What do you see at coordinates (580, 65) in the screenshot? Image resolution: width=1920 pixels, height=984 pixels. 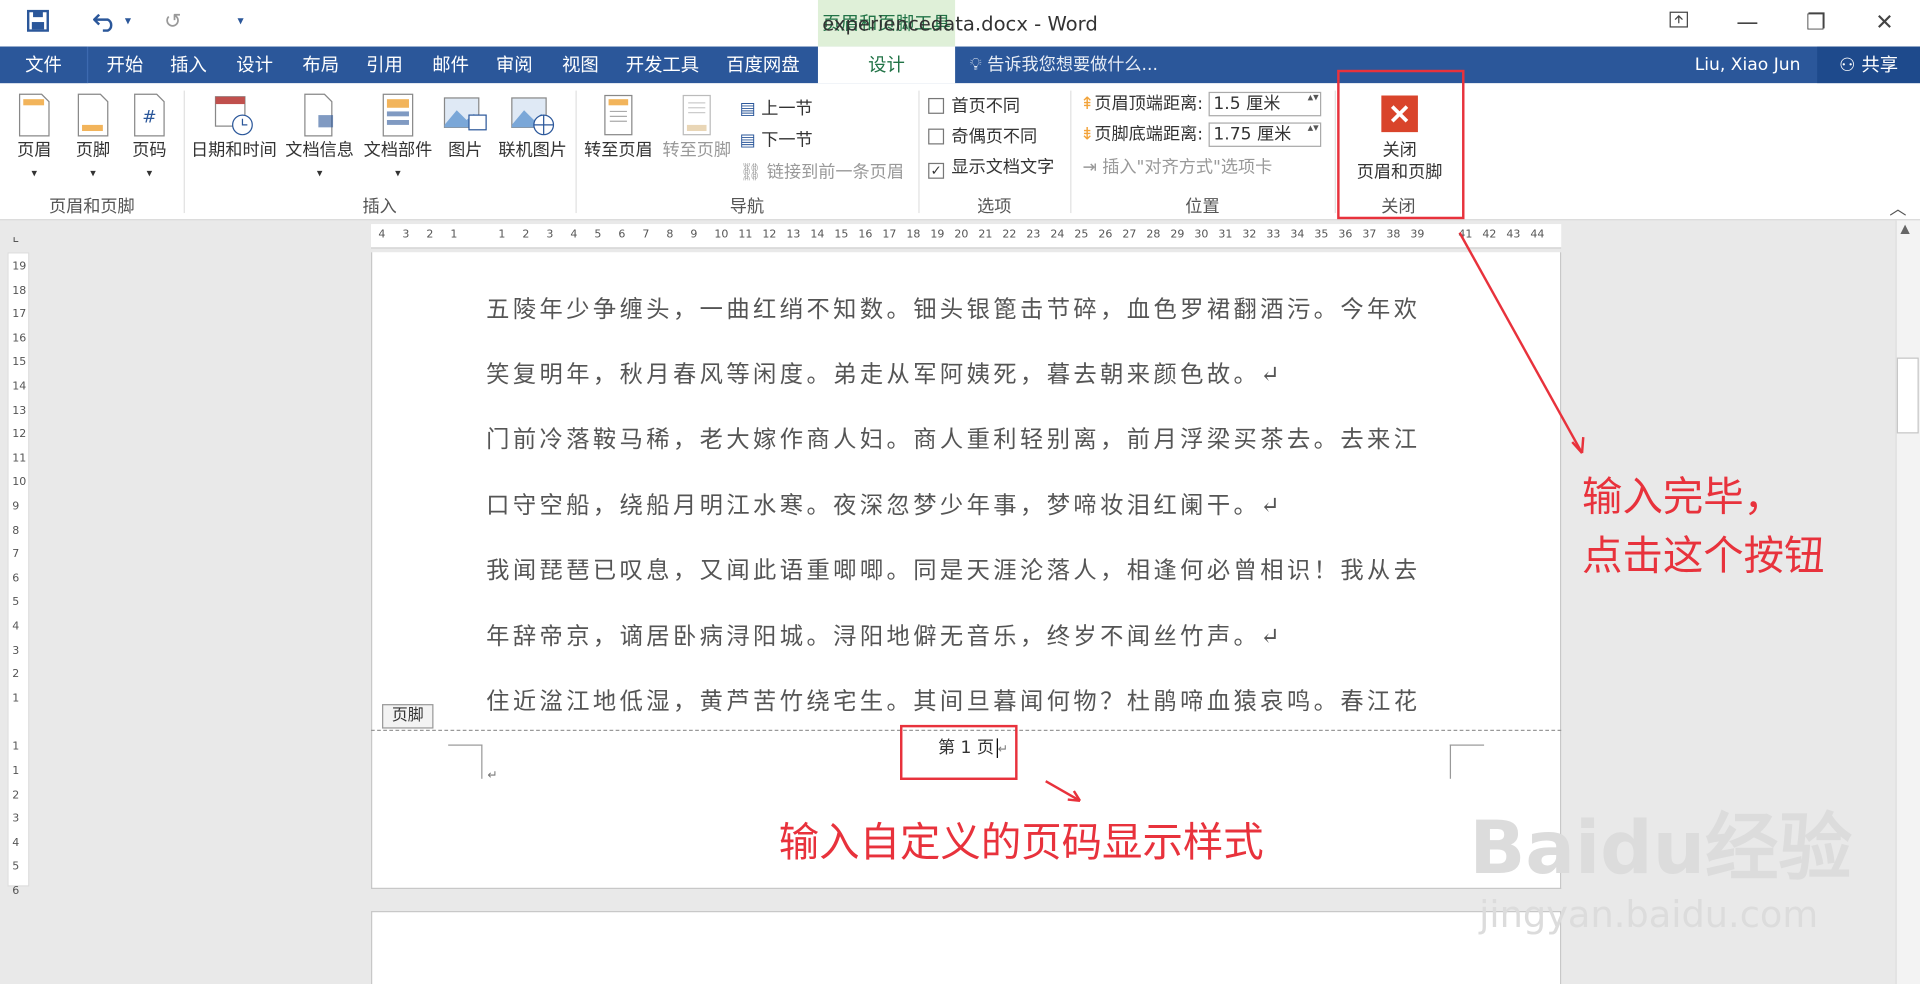 I see `tab-view: 视图` at bounding box center [580, 65].